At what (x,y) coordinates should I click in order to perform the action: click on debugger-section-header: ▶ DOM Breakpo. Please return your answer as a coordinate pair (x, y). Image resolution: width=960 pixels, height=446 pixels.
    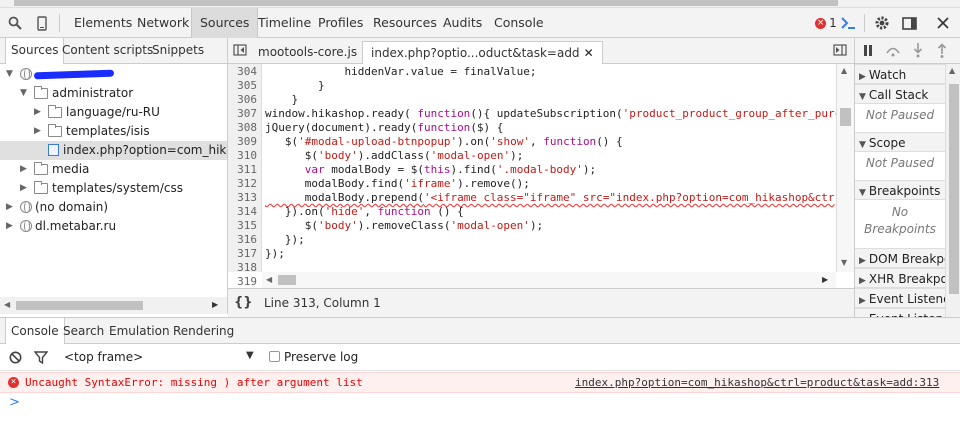
    Looking at the image, I should click on (900, 258).